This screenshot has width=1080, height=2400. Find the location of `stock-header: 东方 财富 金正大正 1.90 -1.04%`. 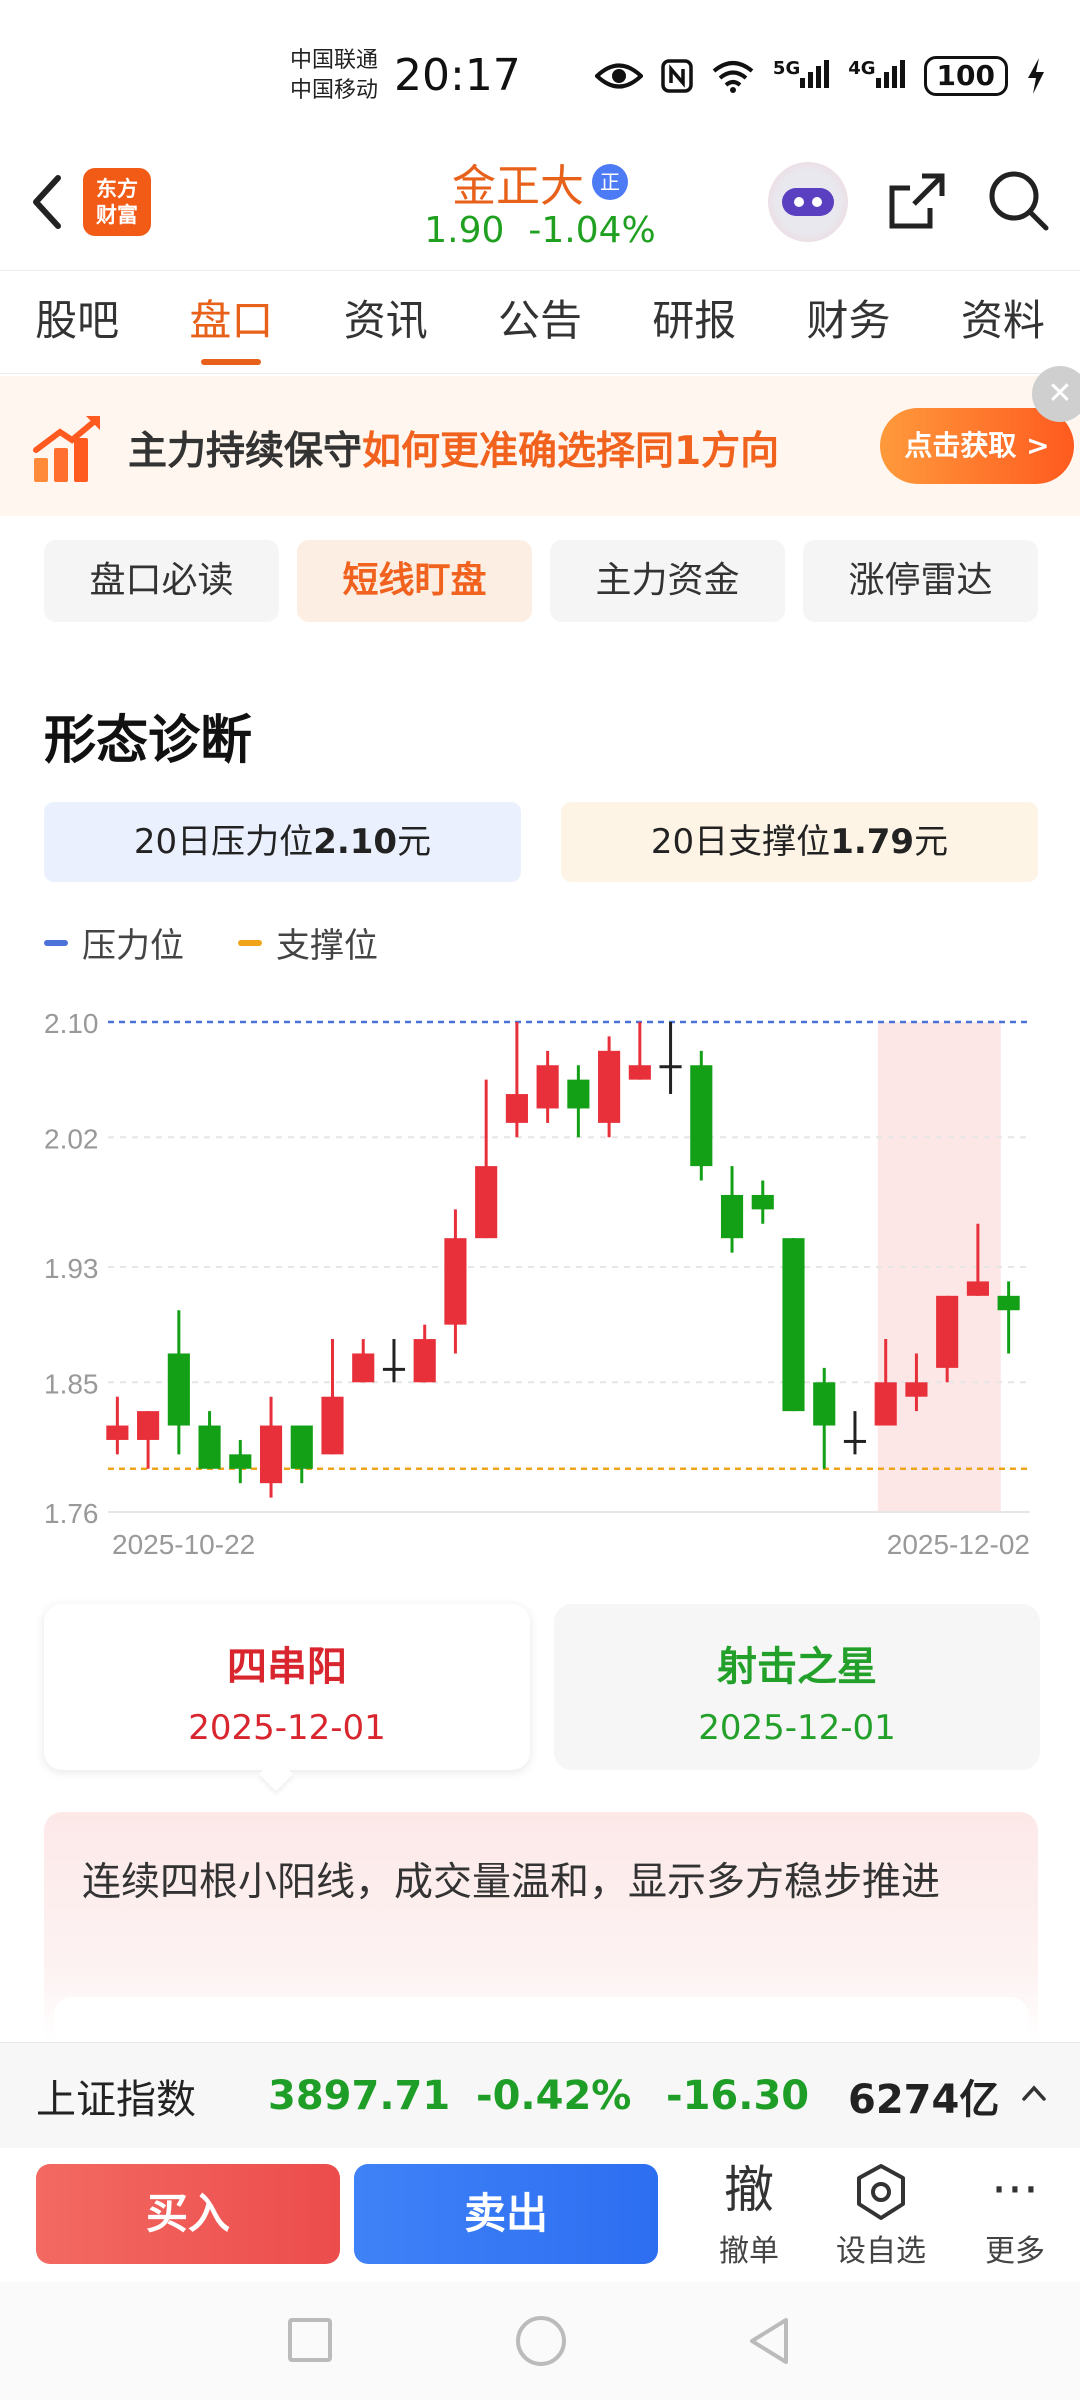

stock-header: 东方 财富 金正大正 1.90 -1.04% is located at coordinates (540, 209).